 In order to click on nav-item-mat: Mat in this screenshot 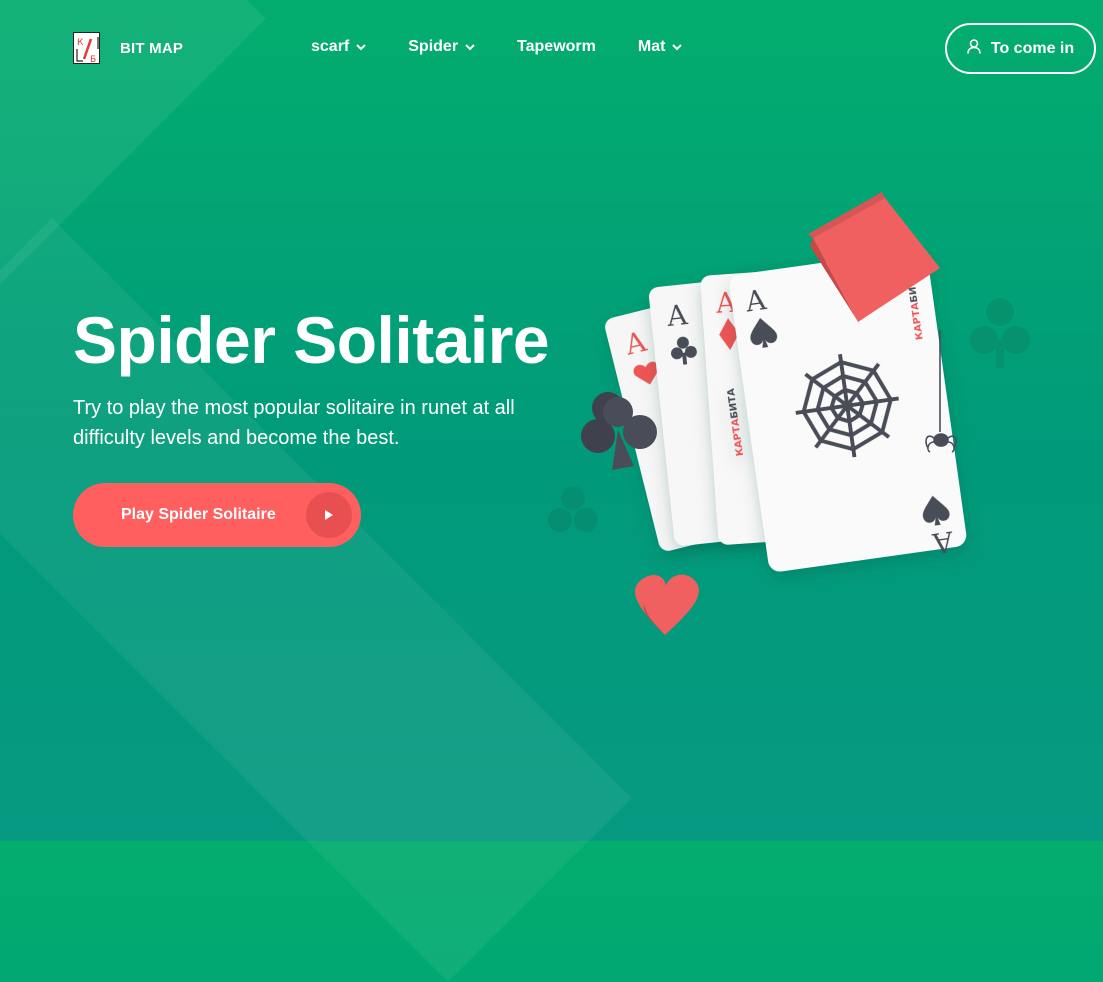, I will do `click(660, 47)`.